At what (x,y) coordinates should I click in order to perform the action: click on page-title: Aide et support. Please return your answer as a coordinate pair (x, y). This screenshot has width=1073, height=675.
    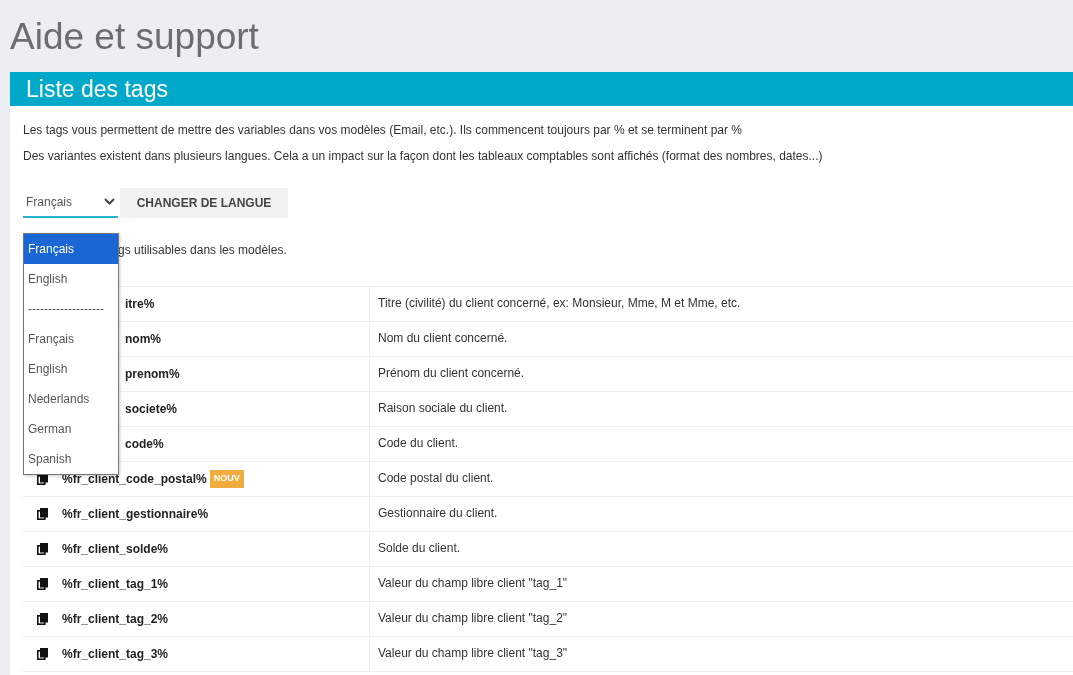
    Looking at the image, I should click on (135, 37).